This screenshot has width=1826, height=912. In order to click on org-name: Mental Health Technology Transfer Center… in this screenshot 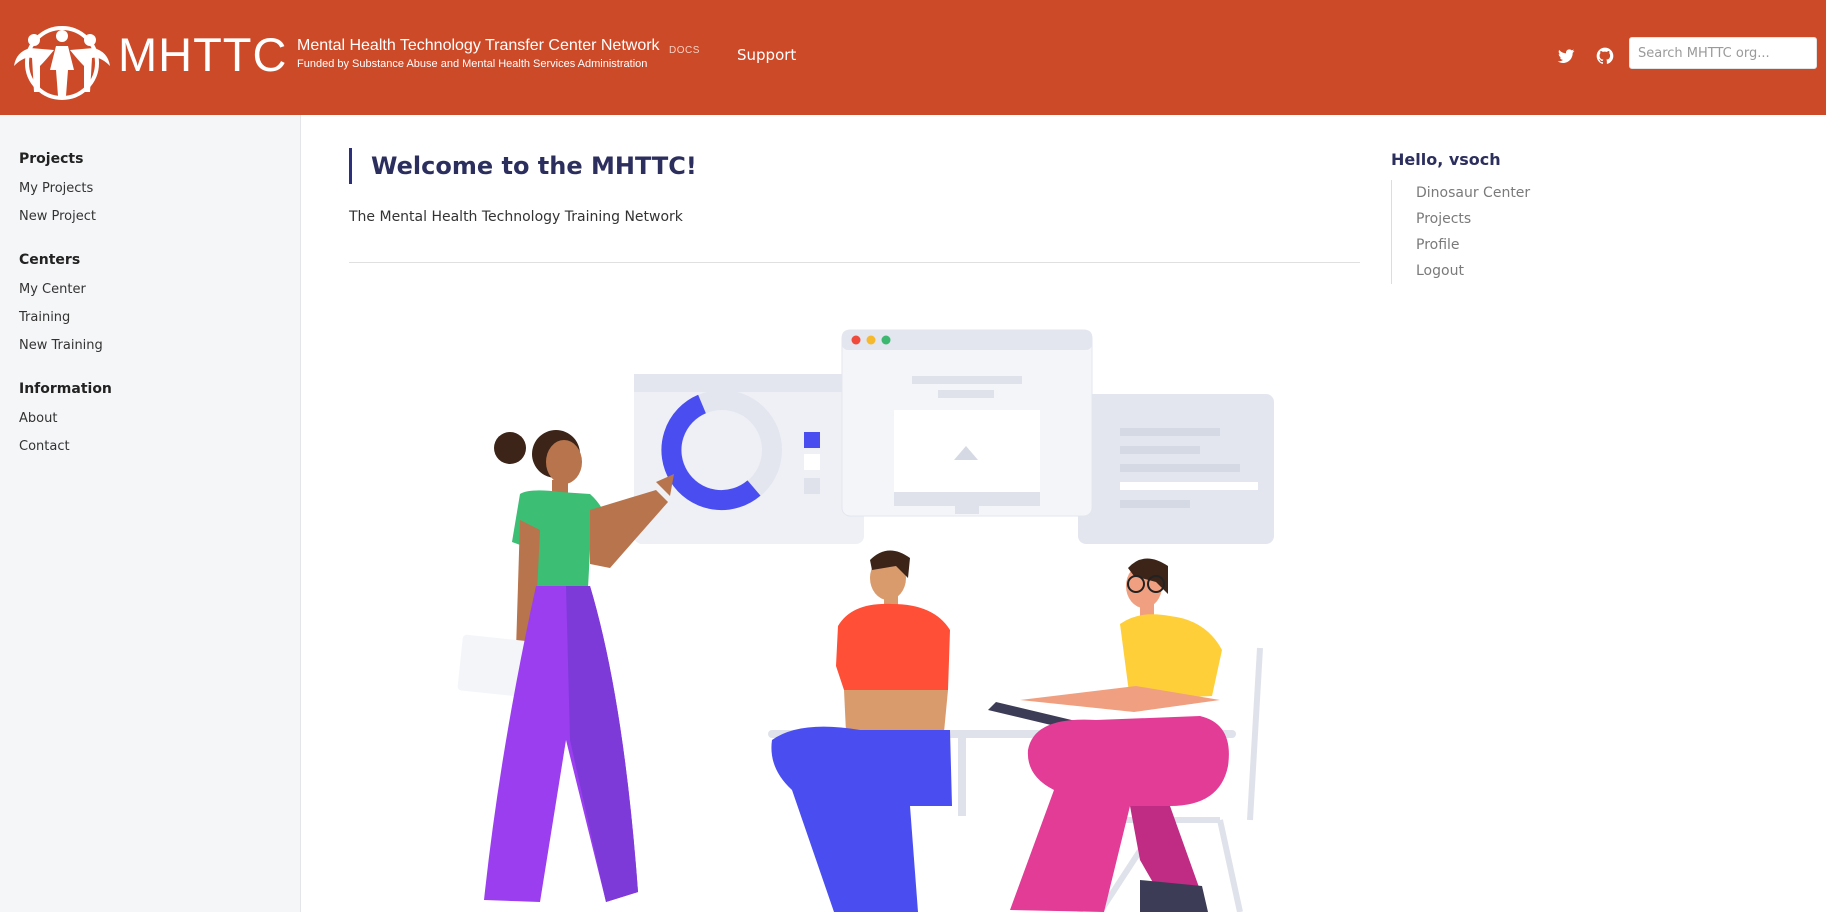, I will do `click(478, 45)`.